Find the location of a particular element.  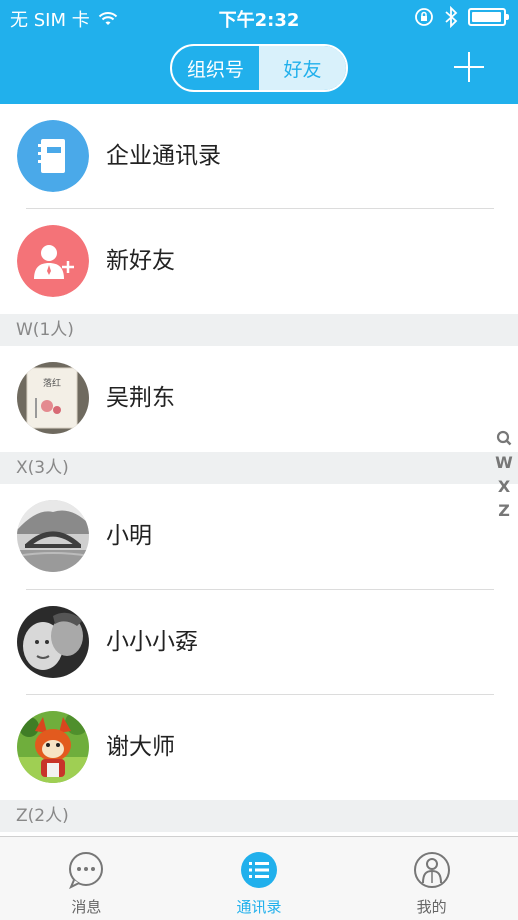

segmented-control: 组织号 好友 is located at coordinates (259, 68).